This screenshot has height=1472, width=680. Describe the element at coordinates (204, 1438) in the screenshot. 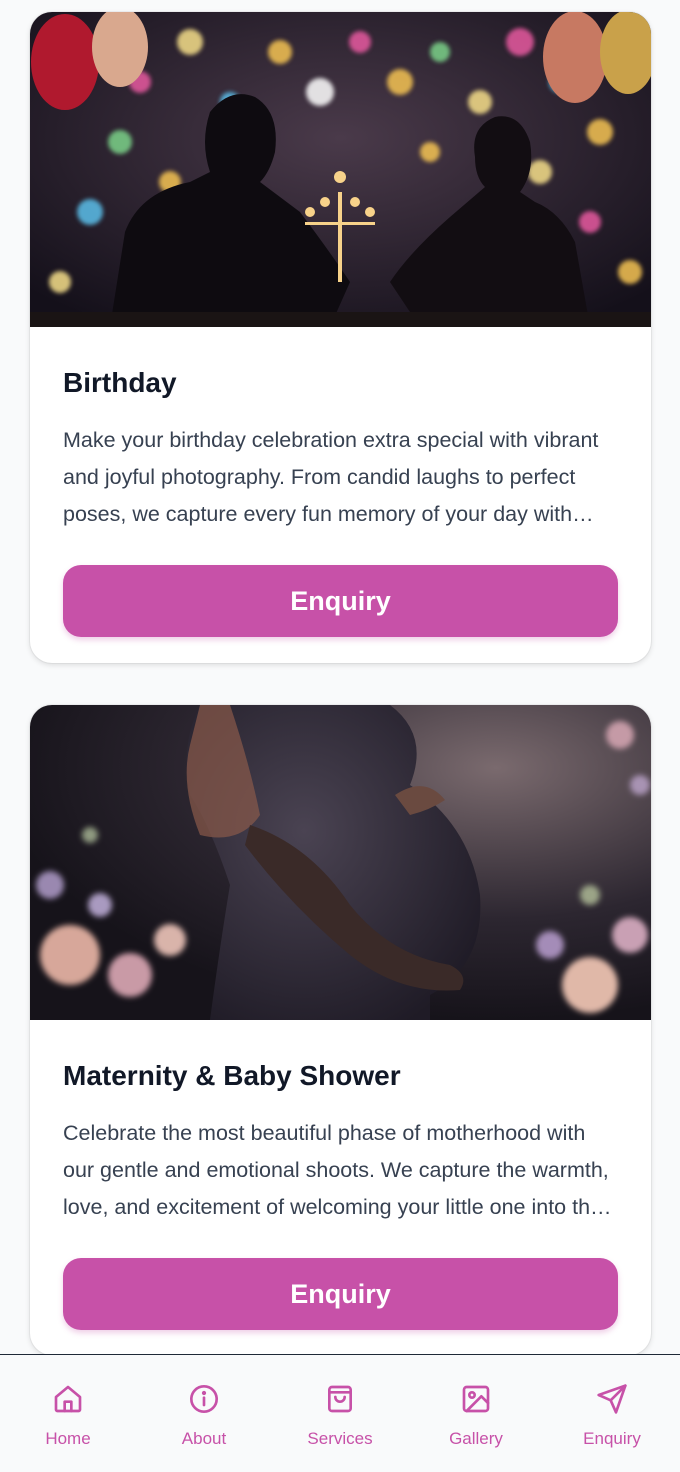

I see `nav-label: About` at that location.